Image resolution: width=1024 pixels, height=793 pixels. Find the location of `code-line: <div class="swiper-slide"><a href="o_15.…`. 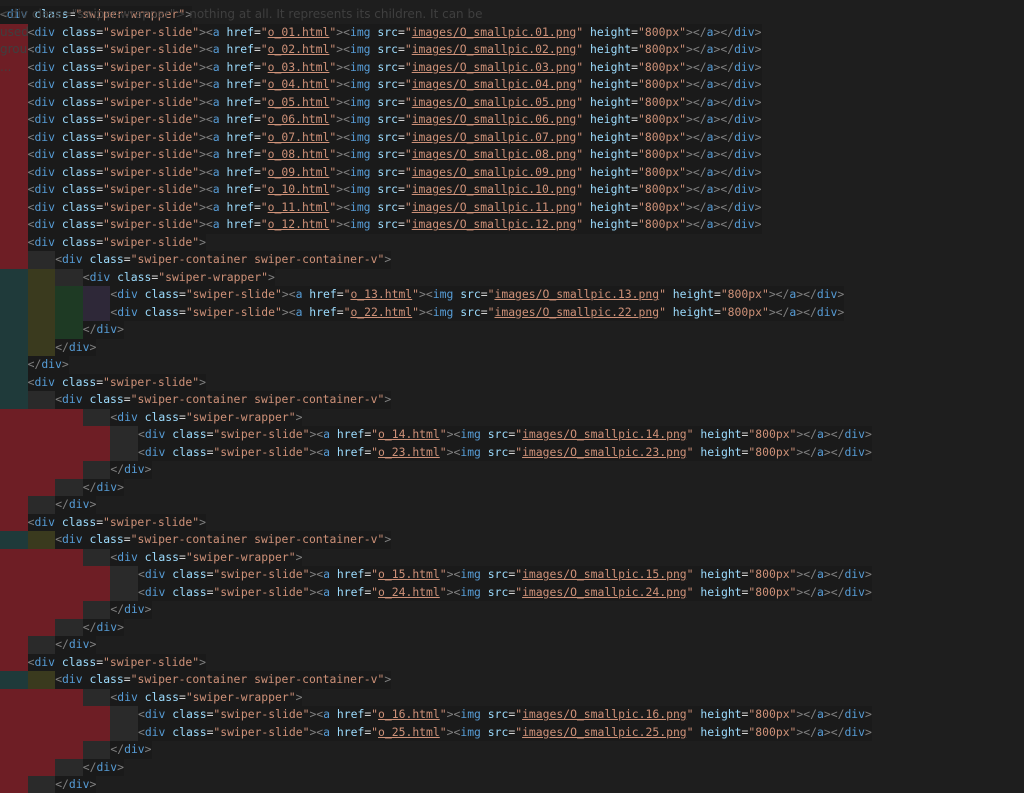

code-line: <div class="swiper-slide"><a href="o_15.… is located at coordinates (512, 575).